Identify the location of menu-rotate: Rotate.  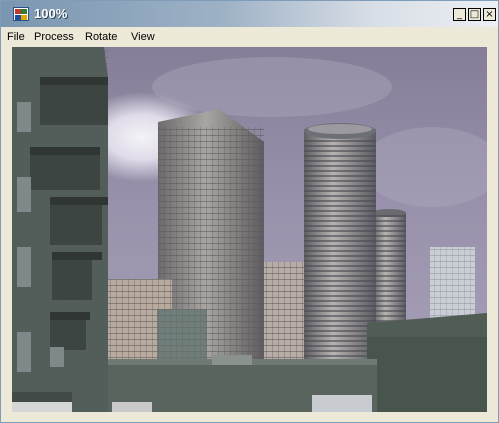
(101, 37).